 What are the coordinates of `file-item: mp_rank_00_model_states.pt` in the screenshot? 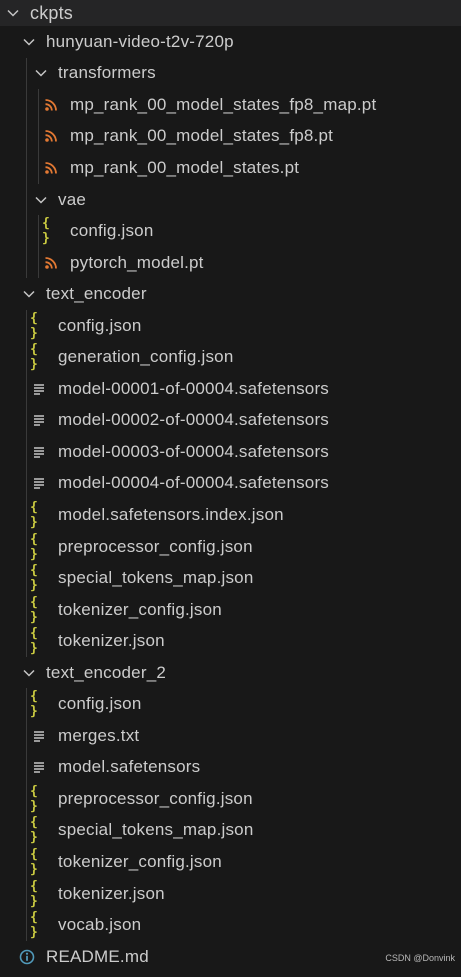 It's located at (230, 168).